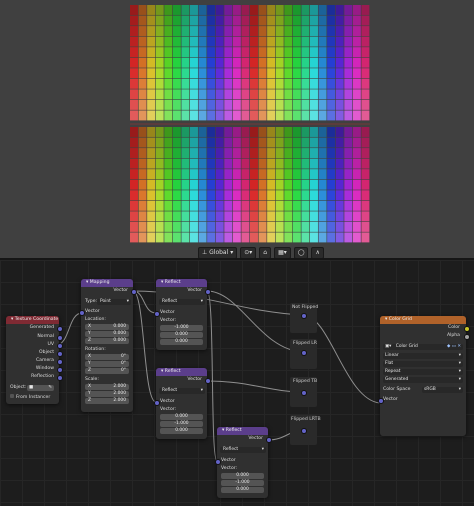 The image size is (474, 506). What do you see at coordinates (242, 476) in the screenshot?
I see `reflect3-x: 0.000` at bounding box center [242, 476].